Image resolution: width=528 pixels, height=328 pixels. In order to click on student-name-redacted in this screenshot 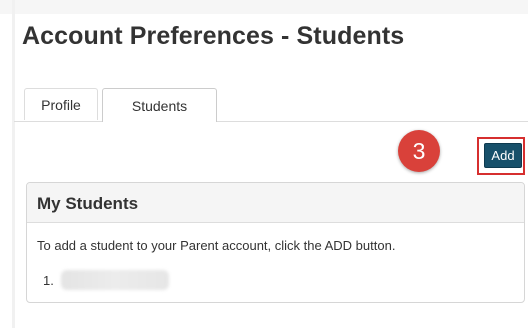, I will do `click(115, 280)`.